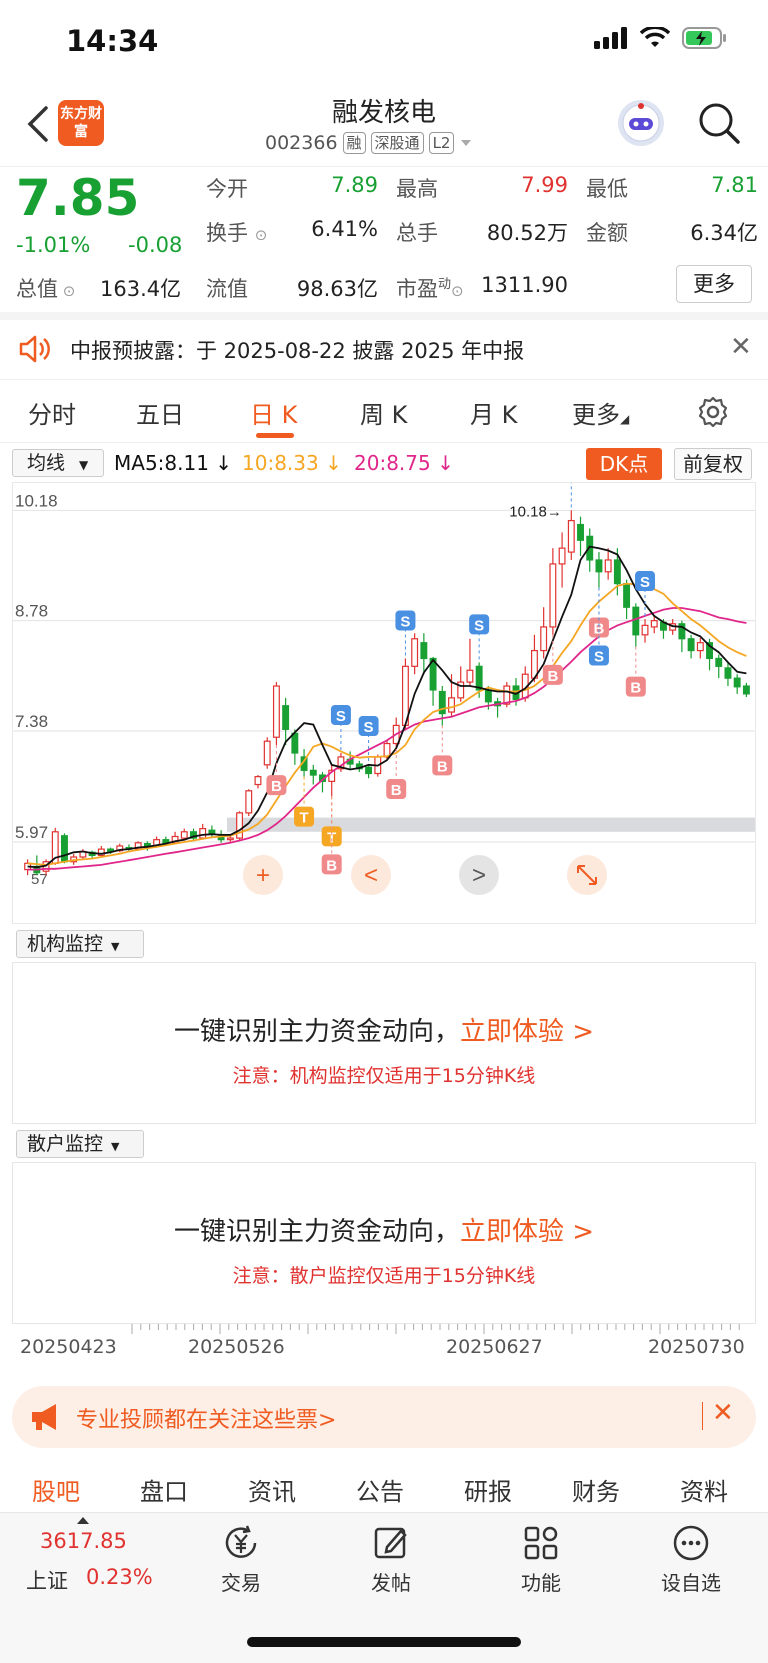  Describe the element at coordinates (297, 351) in the screenshot. I see `notice-text: 中报预披露：于 2025-08-22 披露 2025 年中报` at that location.